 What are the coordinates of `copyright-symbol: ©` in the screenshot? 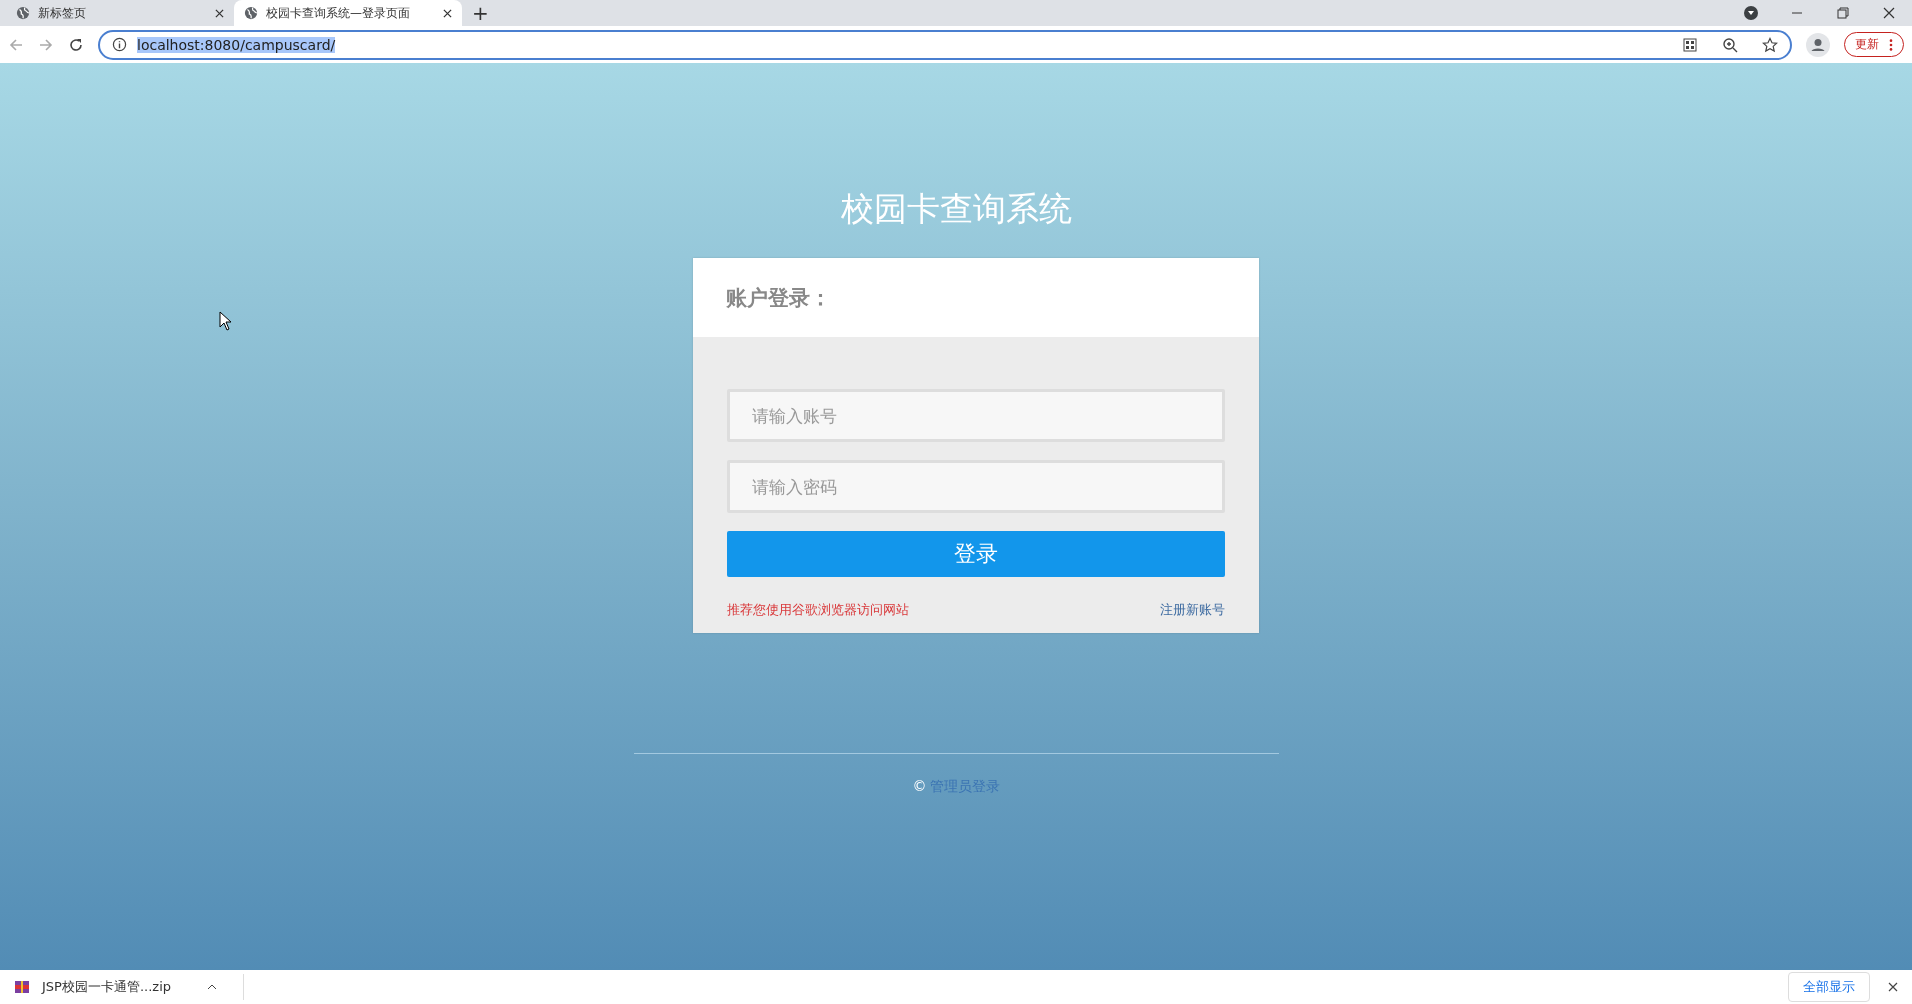 It's located at (919, 787).